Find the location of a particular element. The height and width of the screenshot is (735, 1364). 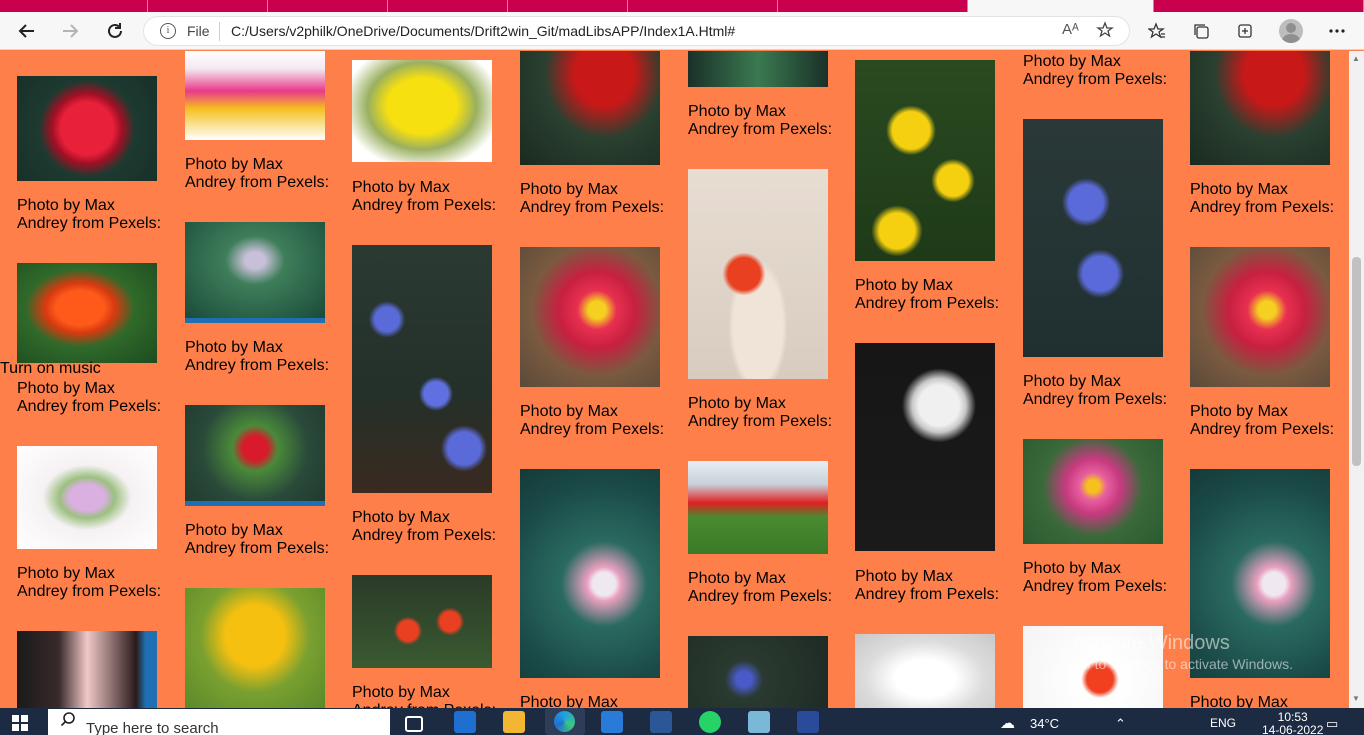

weather-temperature: 34°C is located at coordinates (1044, 723).